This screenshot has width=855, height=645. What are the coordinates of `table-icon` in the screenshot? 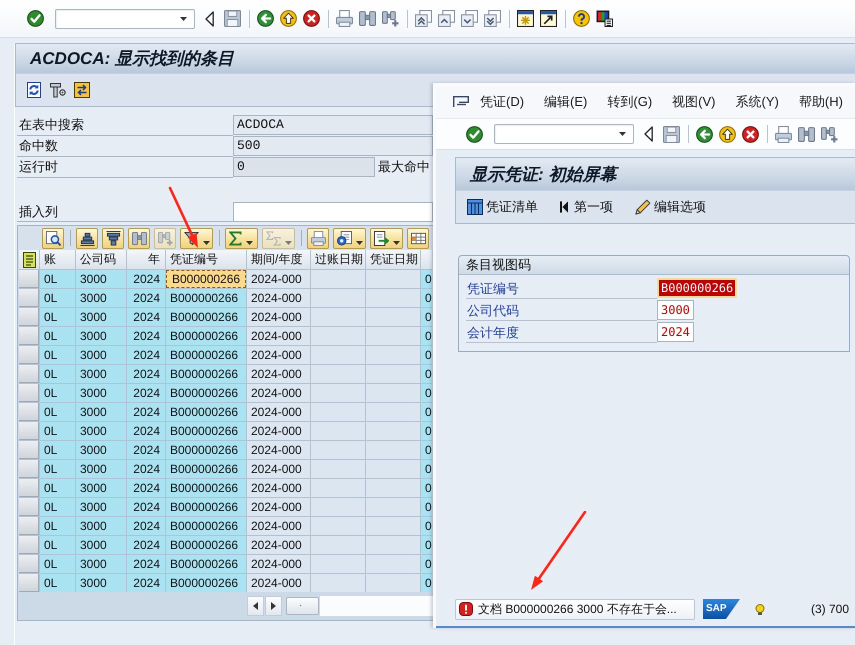 It's located at (475, 207).